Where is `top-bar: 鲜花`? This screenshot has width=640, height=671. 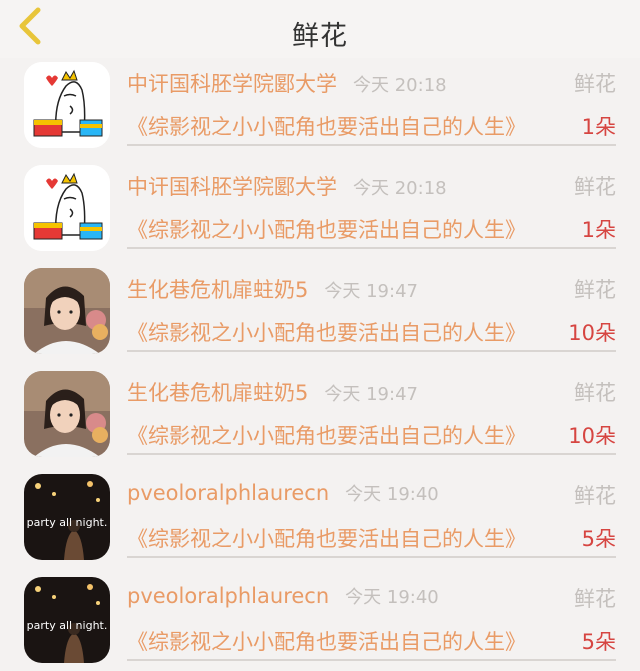 top-bar: 鲜花 is located at coordinates (320, 29).